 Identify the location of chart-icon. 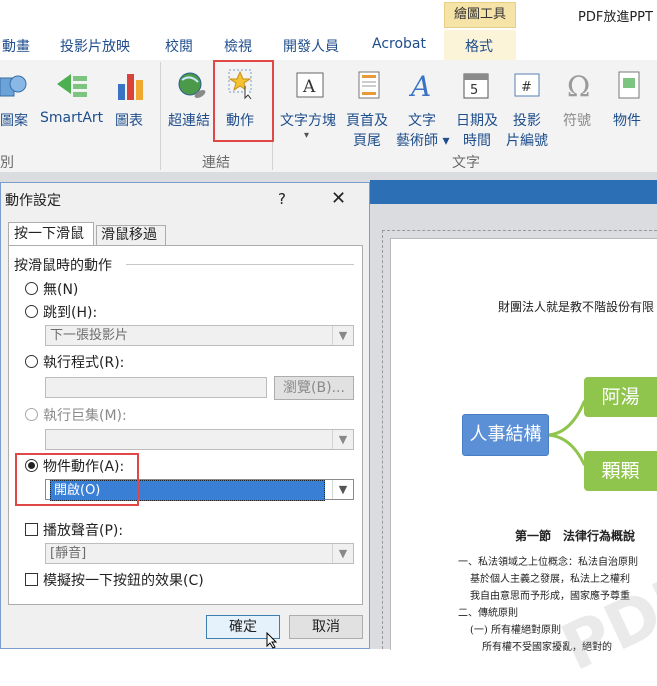
(132, 86).